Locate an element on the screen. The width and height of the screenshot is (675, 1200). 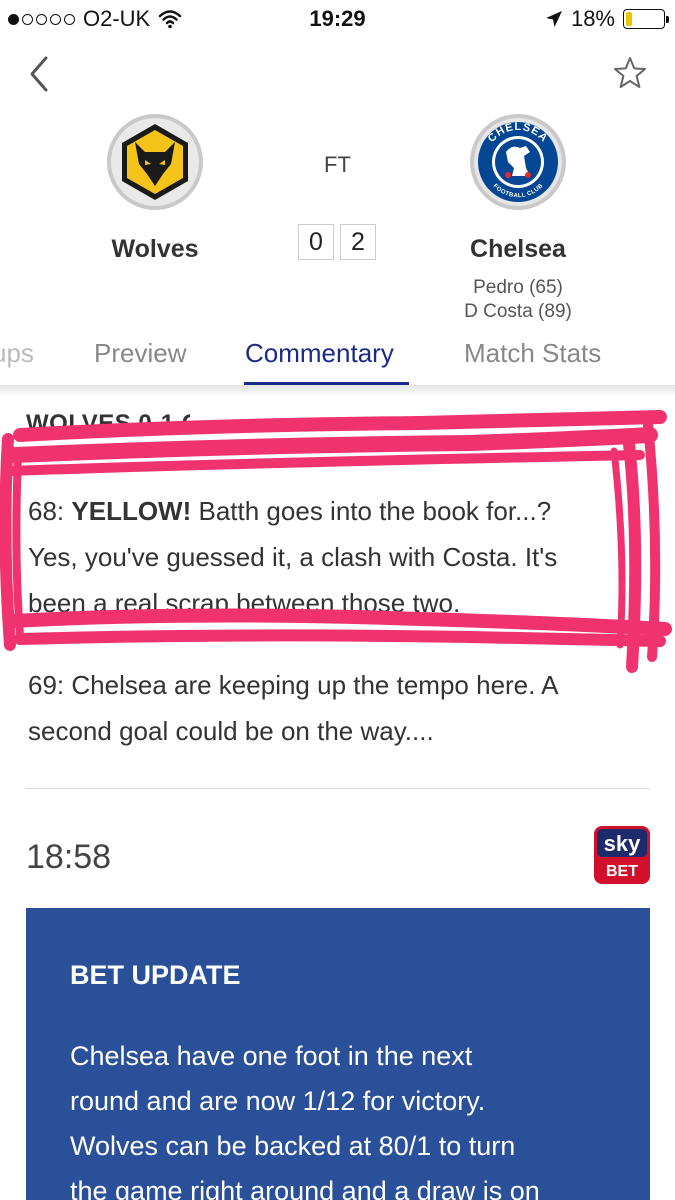
match-tabs: ups Preview Commentary Match Stats is located at coordinates (337, 359).